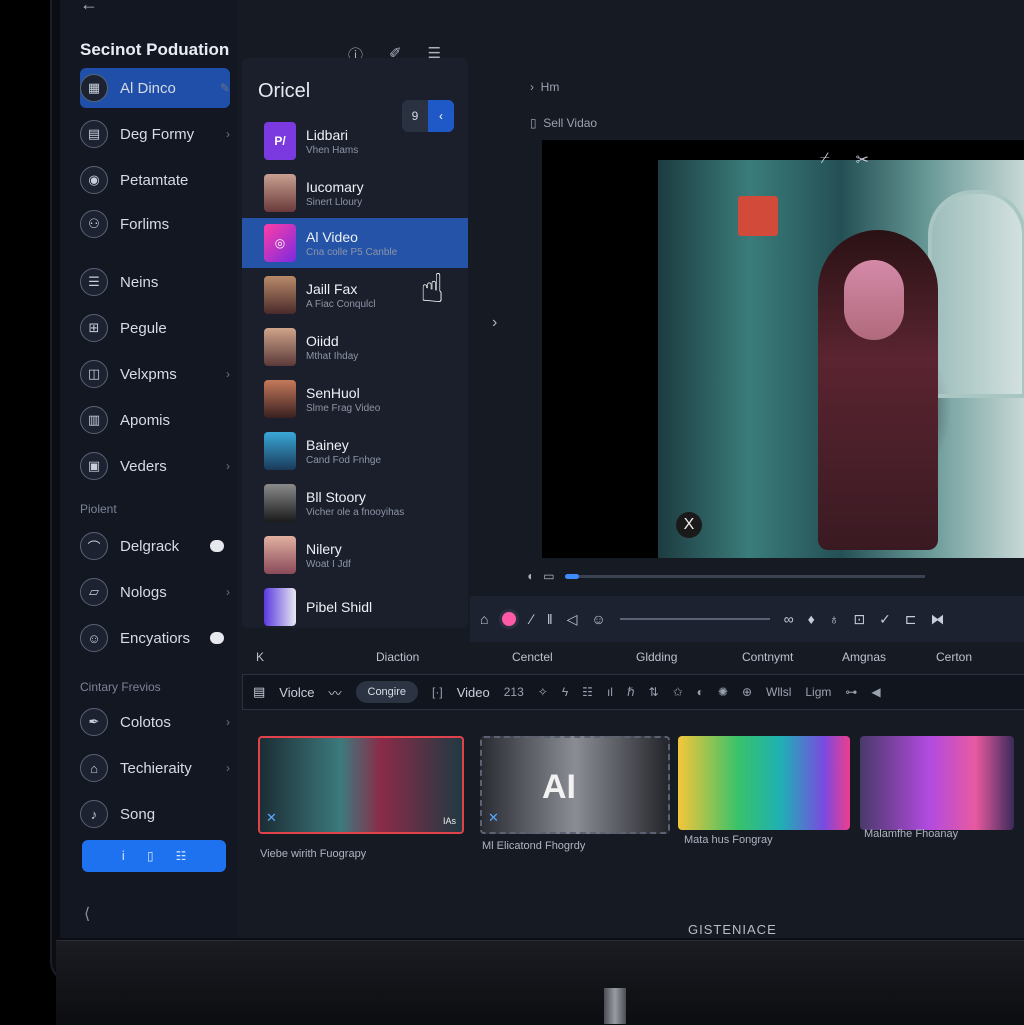  What do you see at coordinates (296, 692) in the screenshot?
I see `tab-violce: Violce` at bounding box center [296, 692].